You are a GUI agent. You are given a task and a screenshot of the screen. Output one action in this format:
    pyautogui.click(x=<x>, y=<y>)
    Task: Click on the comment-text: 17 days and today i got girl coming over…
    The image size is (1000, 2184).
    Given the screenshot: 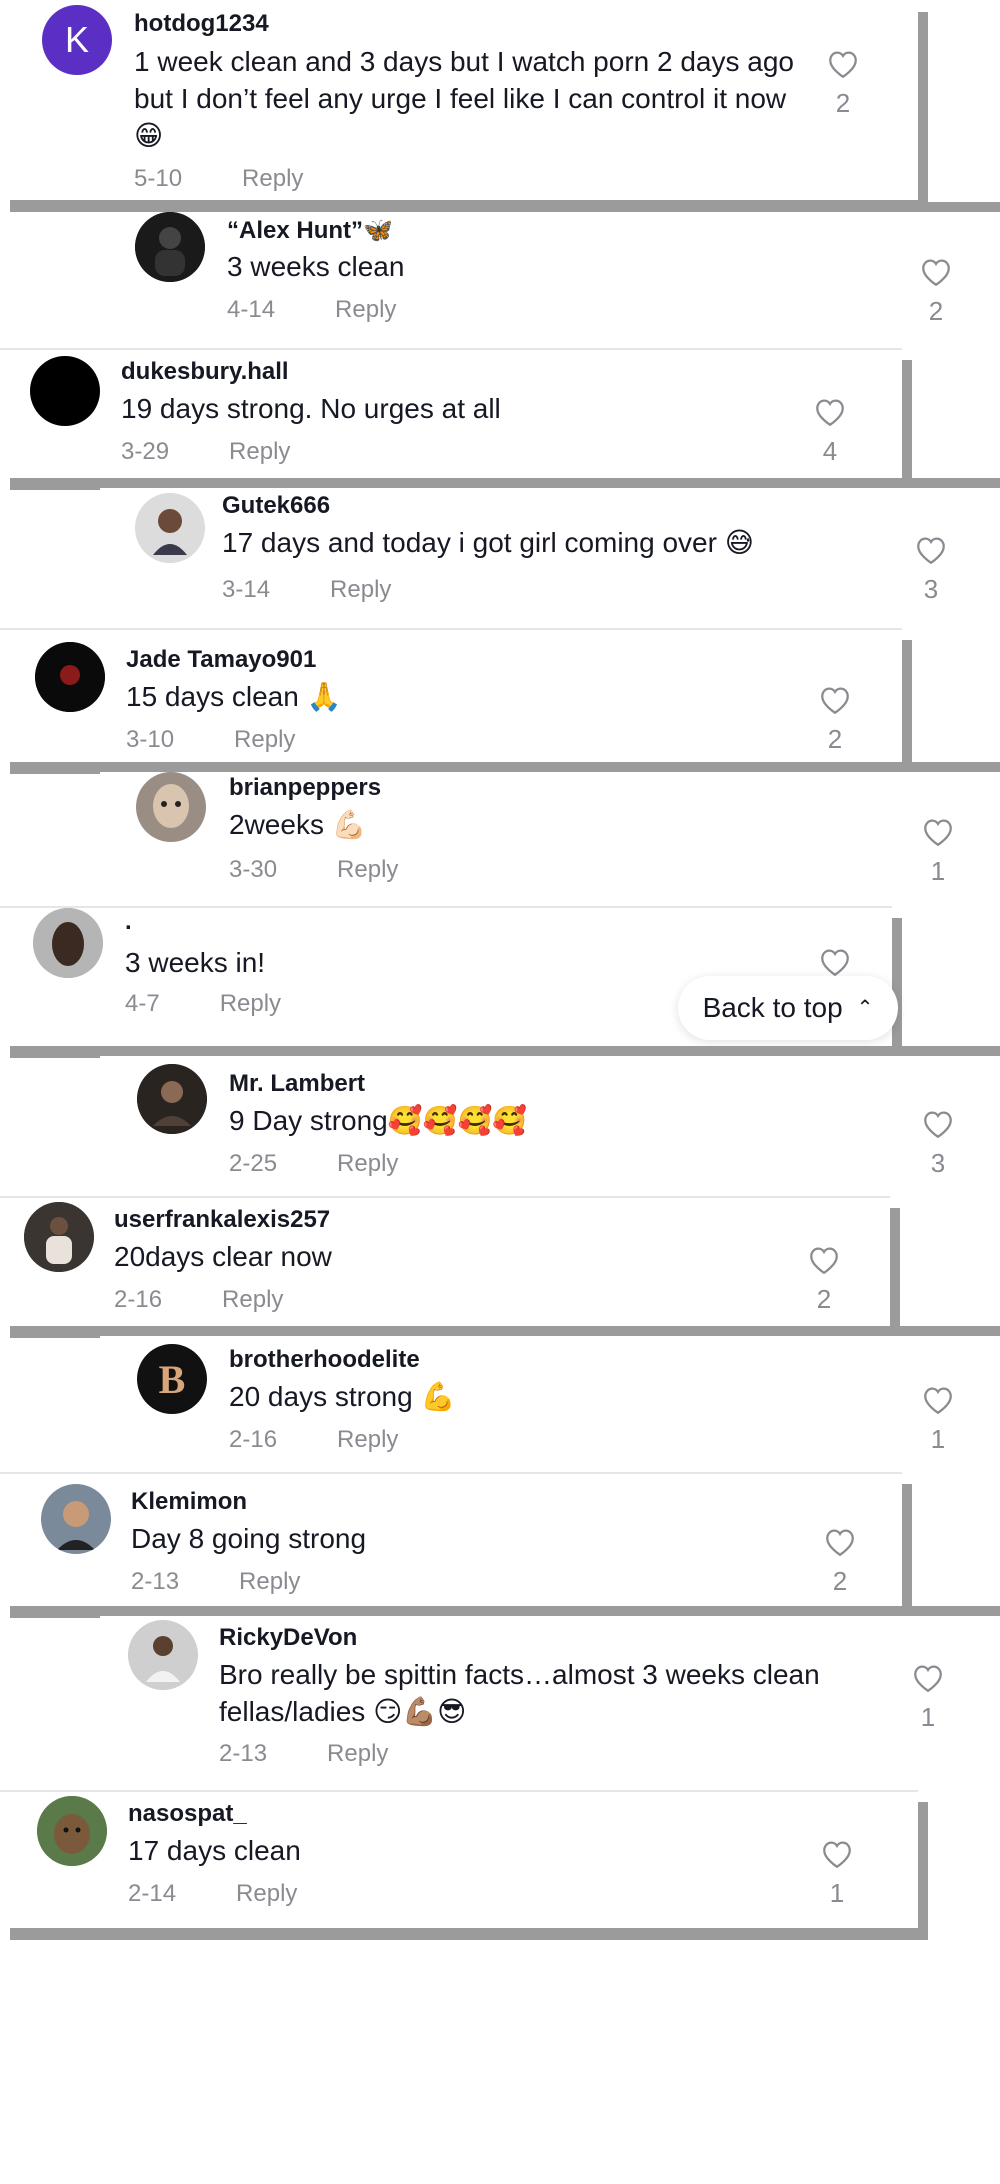 What is the action you would take?
    pyautogui.click(x=488, y=542)
    